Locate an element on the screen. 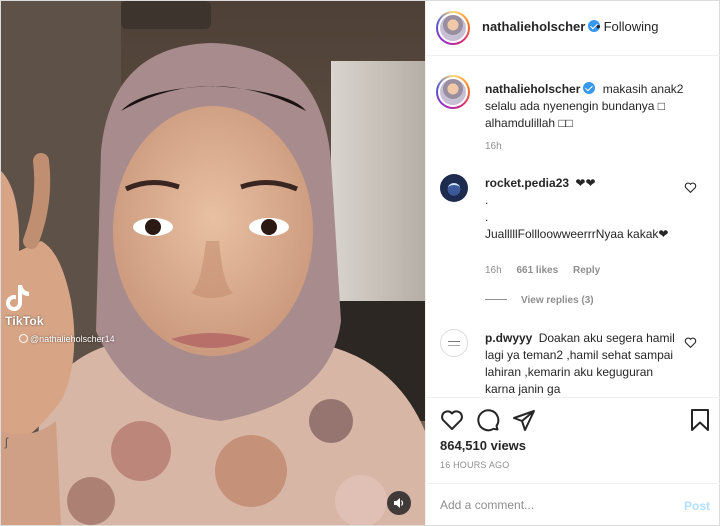  view-replies-button: View replies (3) is located at coordinates (539, 300).